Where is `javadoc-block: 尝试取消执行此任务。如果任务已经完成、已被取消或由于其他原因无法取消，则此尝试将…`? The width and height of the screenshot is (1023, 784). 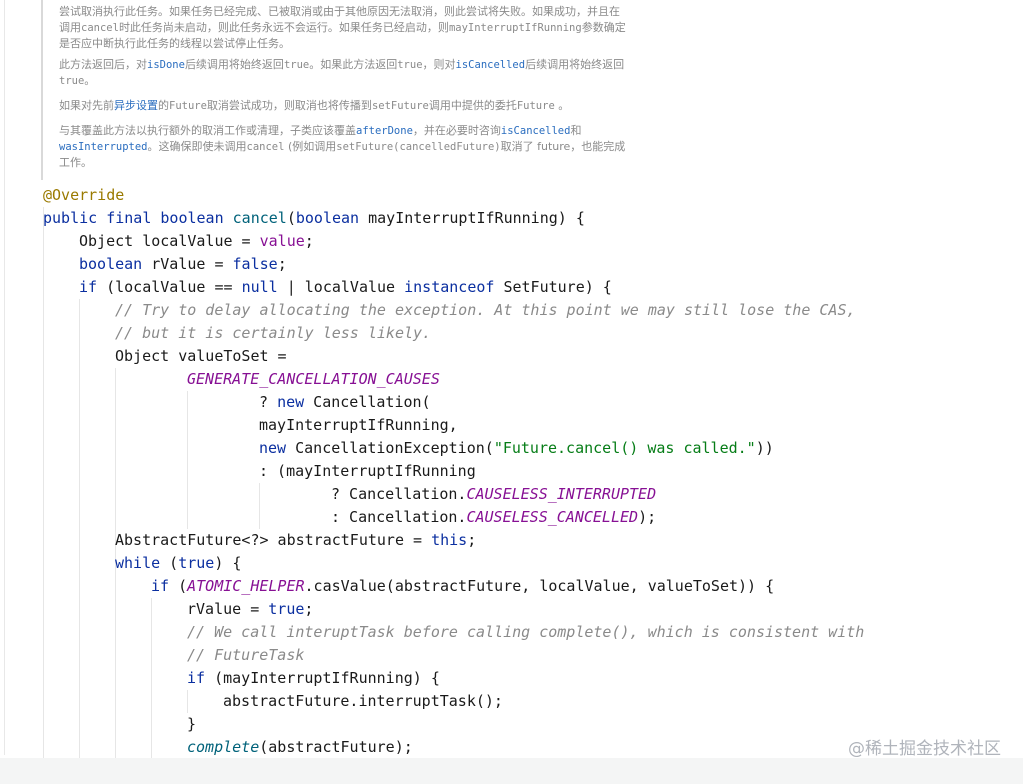 javadoc-block: 尝试取消执行此任务。如果任务已经完成、已被取消或由于其他原因无法取消，则此尝试将… is located at coordinates (361, 90).